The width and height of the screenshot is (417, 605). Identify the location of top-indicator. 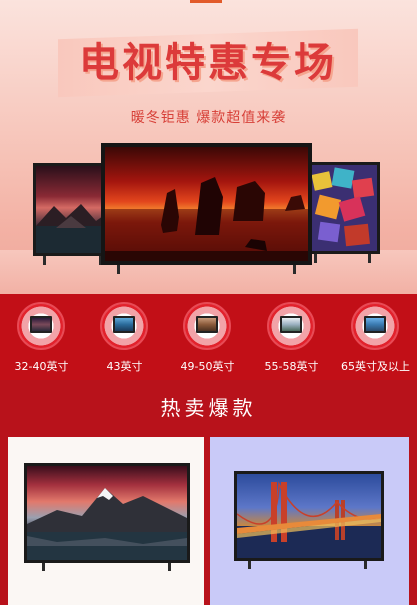
(206, 1).